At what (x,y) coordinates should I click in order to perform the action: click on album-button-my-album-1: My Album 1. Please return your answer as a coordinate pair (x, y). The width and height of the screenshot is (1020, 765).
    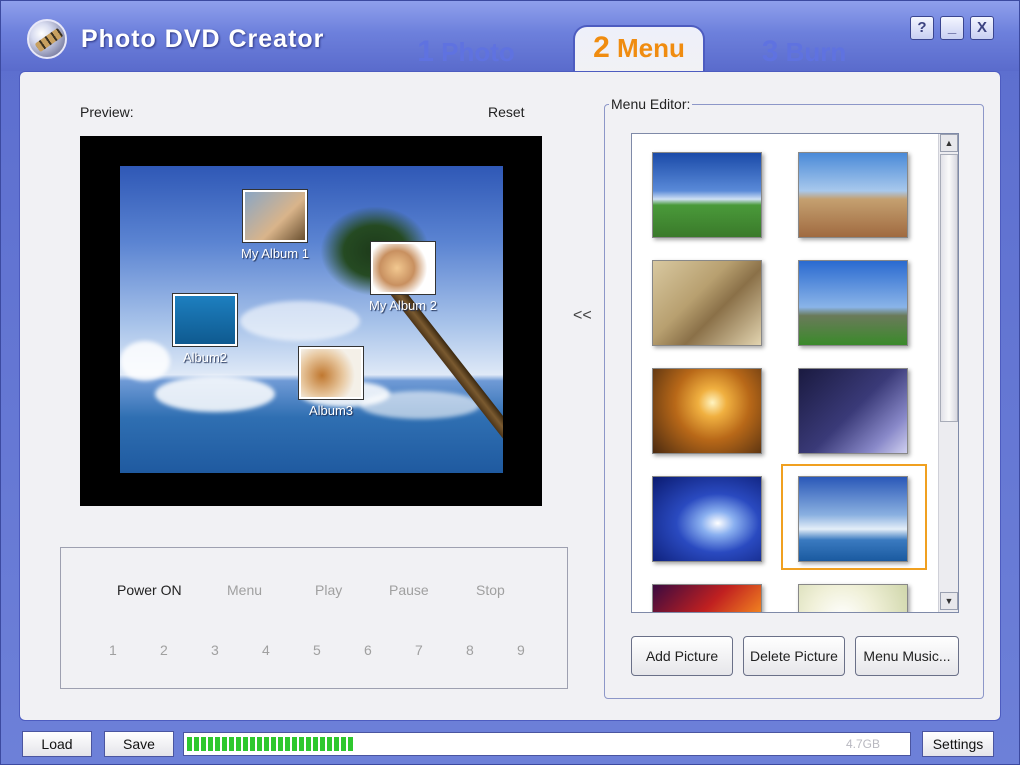
    Looking at the image, I should click on (275, 225).